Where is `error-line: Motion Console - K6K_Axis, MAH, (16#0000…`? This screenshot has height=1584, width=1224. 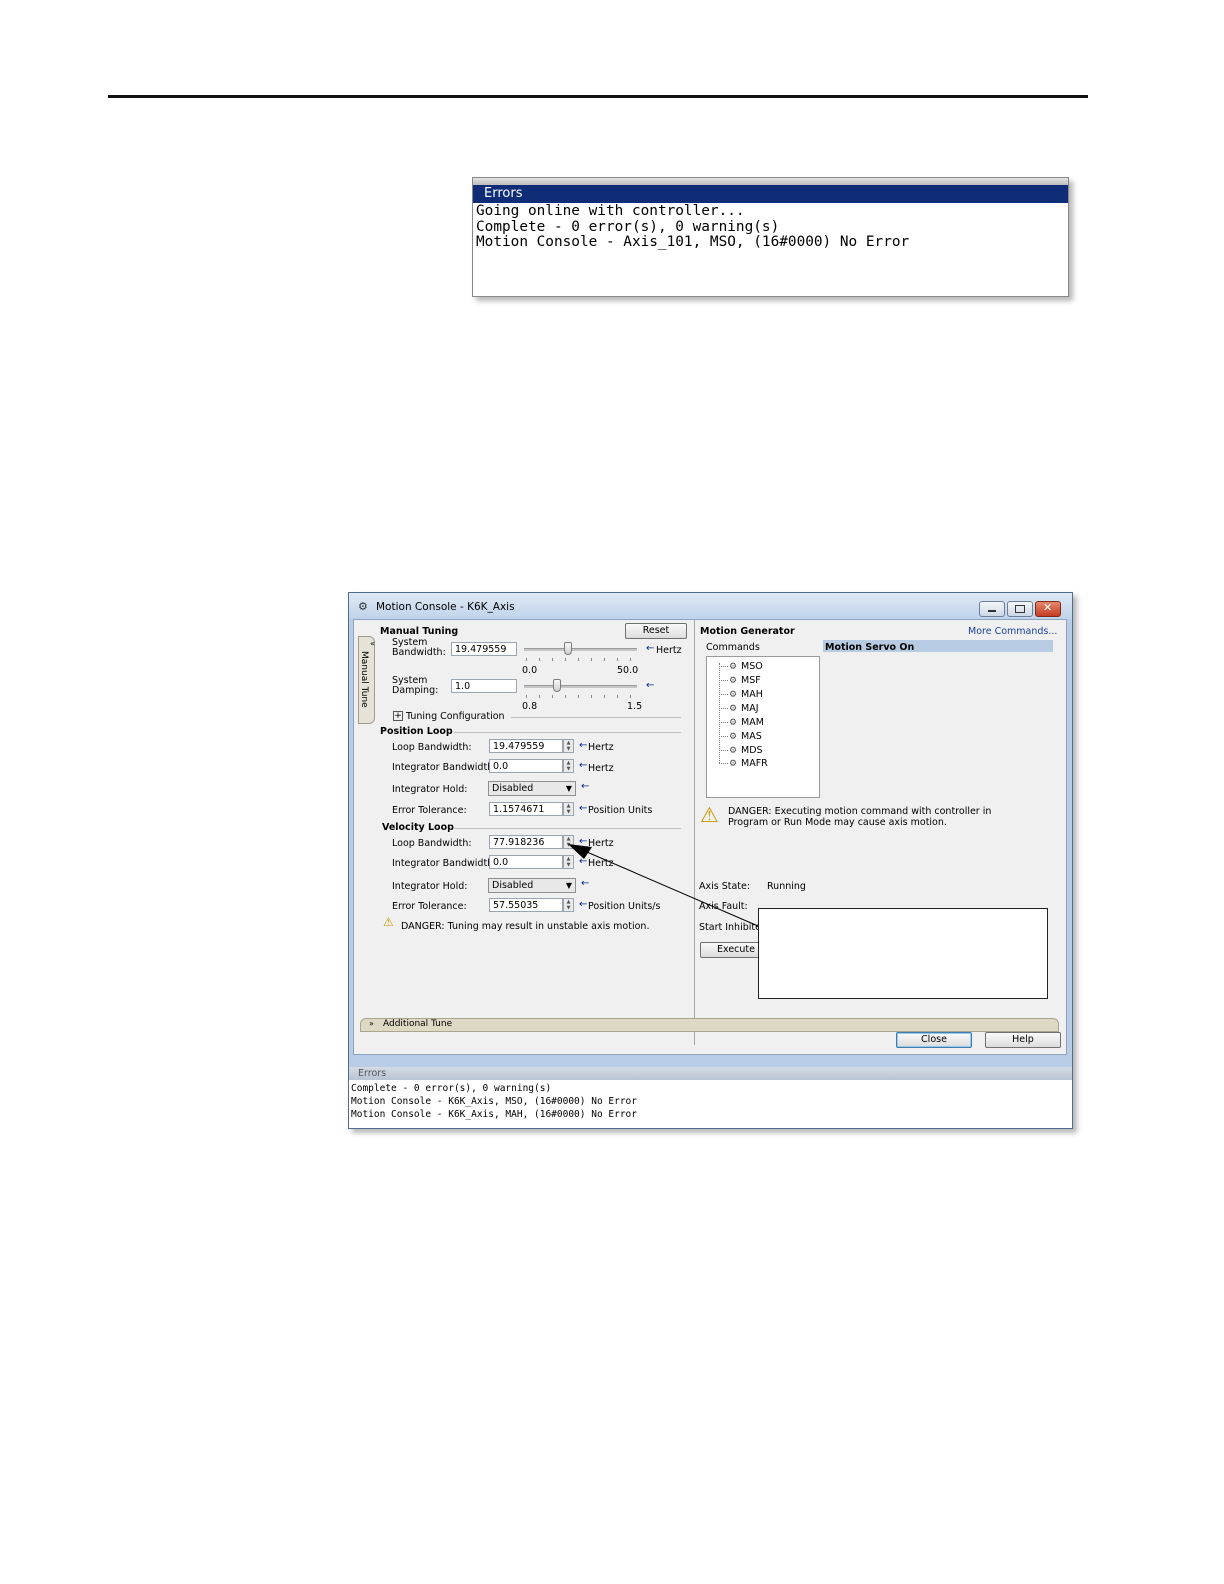
error-line: Motion Console - K6K_Axis, MAH, (16#0000… is located at coordinates (494, 1114).